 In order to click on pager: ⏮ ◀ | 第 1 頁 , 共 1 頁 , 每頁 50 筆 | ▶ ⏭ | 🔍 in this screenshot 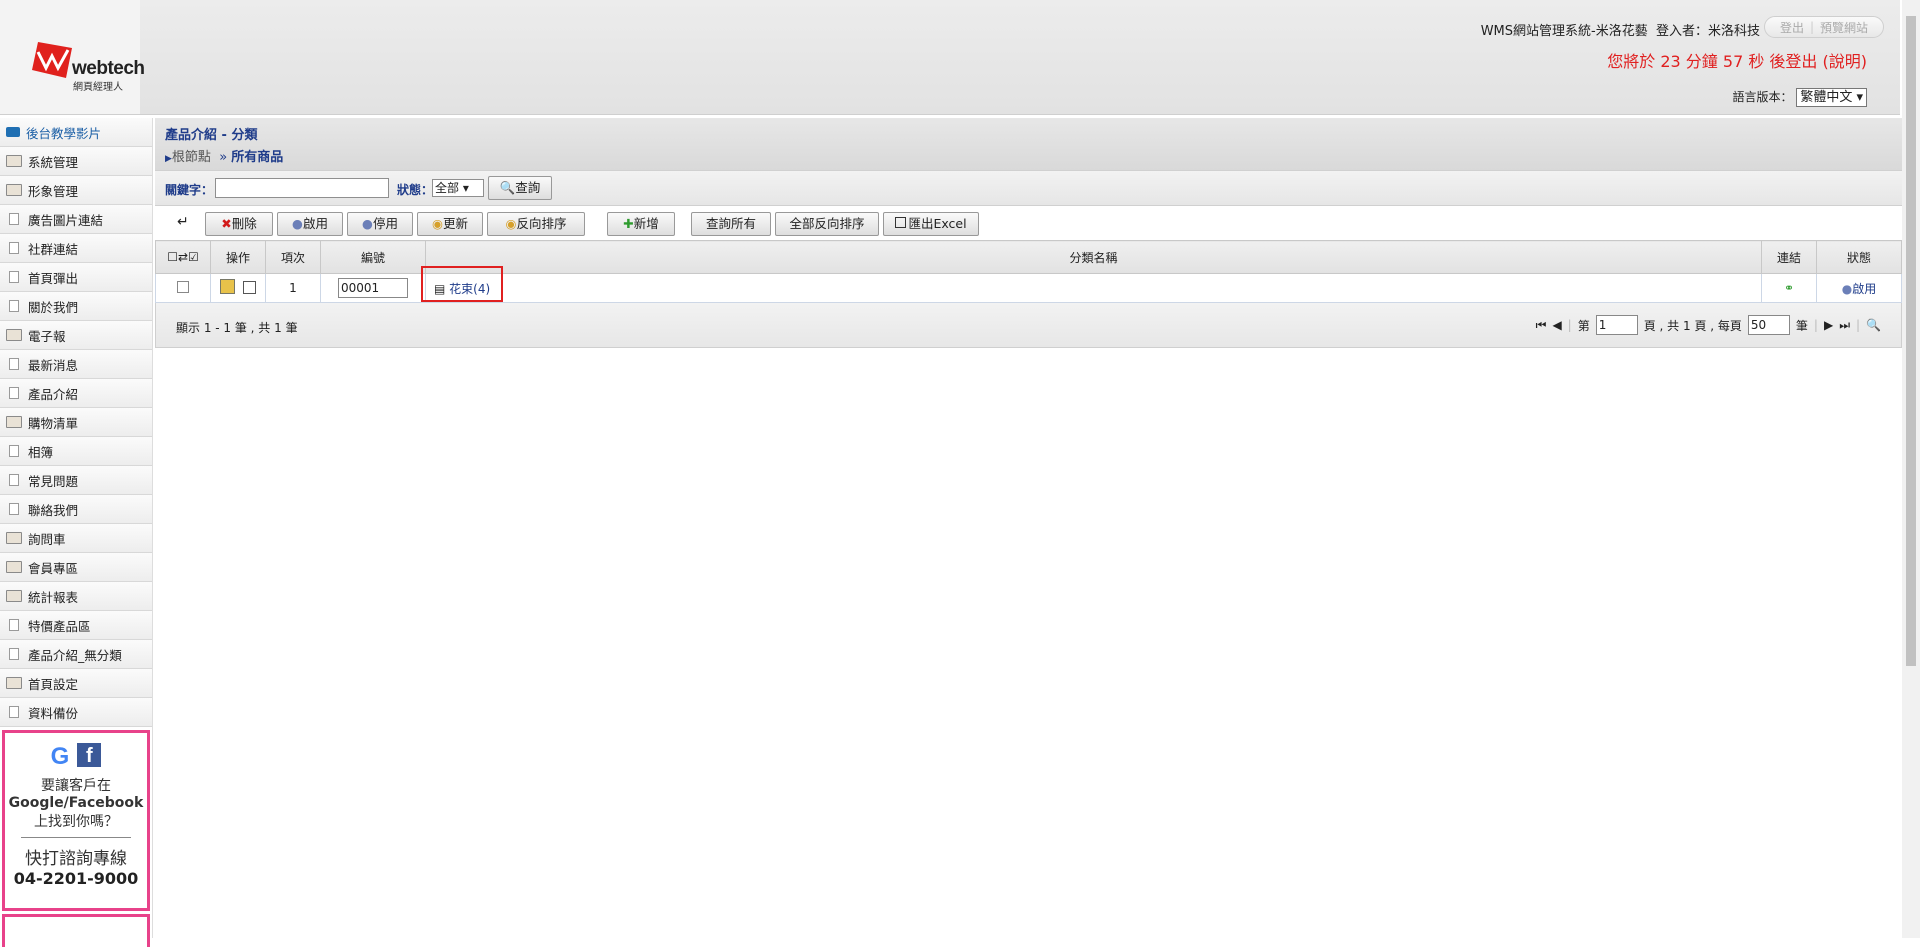, I will do `click(1708, 325)`.